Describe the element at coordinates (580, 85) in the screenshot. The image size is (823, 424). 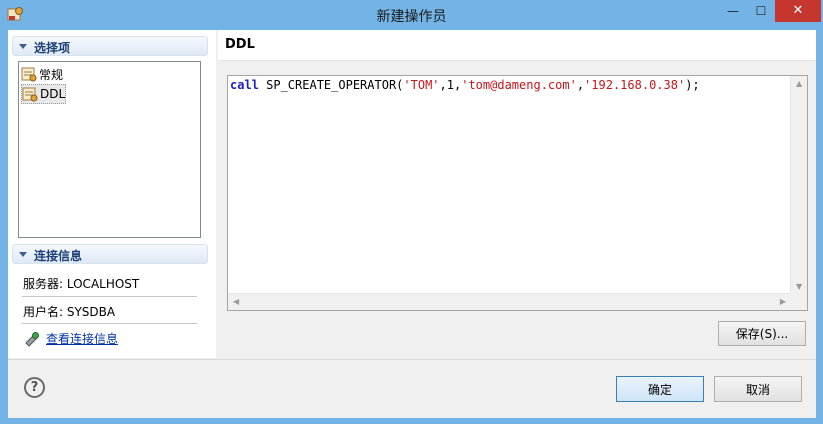
I see `code-sep: ,` at that location.